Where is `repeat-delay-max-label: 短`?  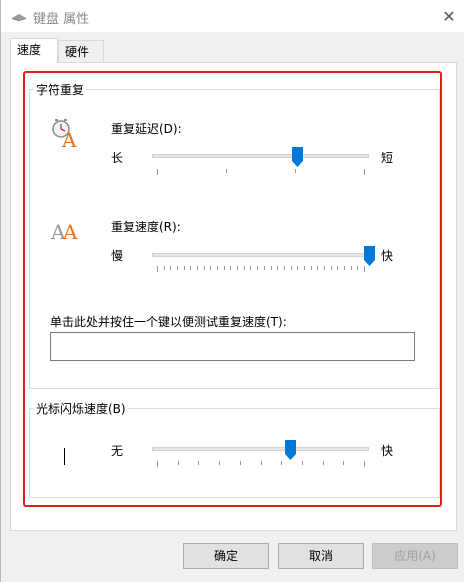
repeat-delay-max-label: 短 is located at coordinates (387, 158).